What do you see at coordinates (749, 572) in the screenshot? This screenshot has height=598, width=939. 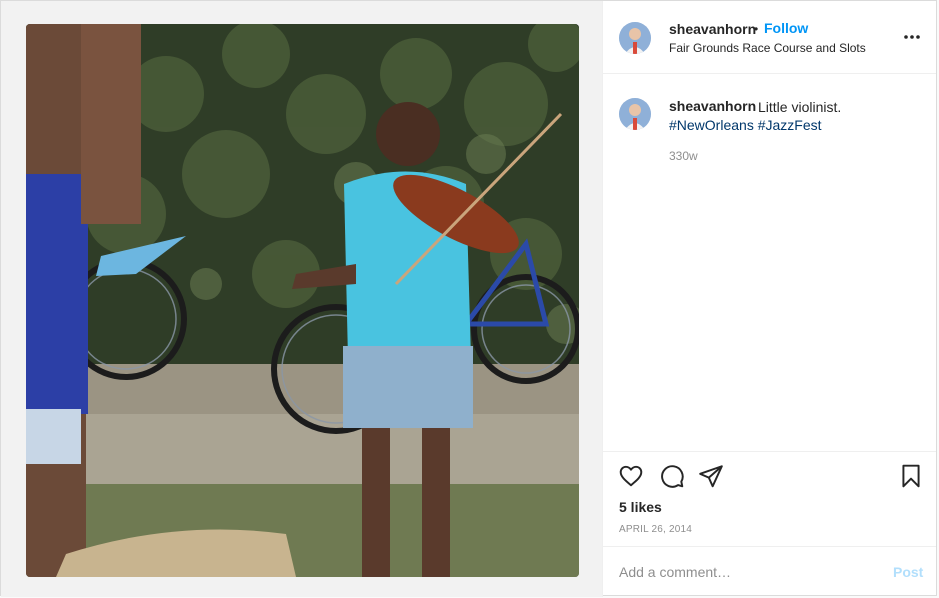 I see `comment-input` at bounding box center [749, 572].